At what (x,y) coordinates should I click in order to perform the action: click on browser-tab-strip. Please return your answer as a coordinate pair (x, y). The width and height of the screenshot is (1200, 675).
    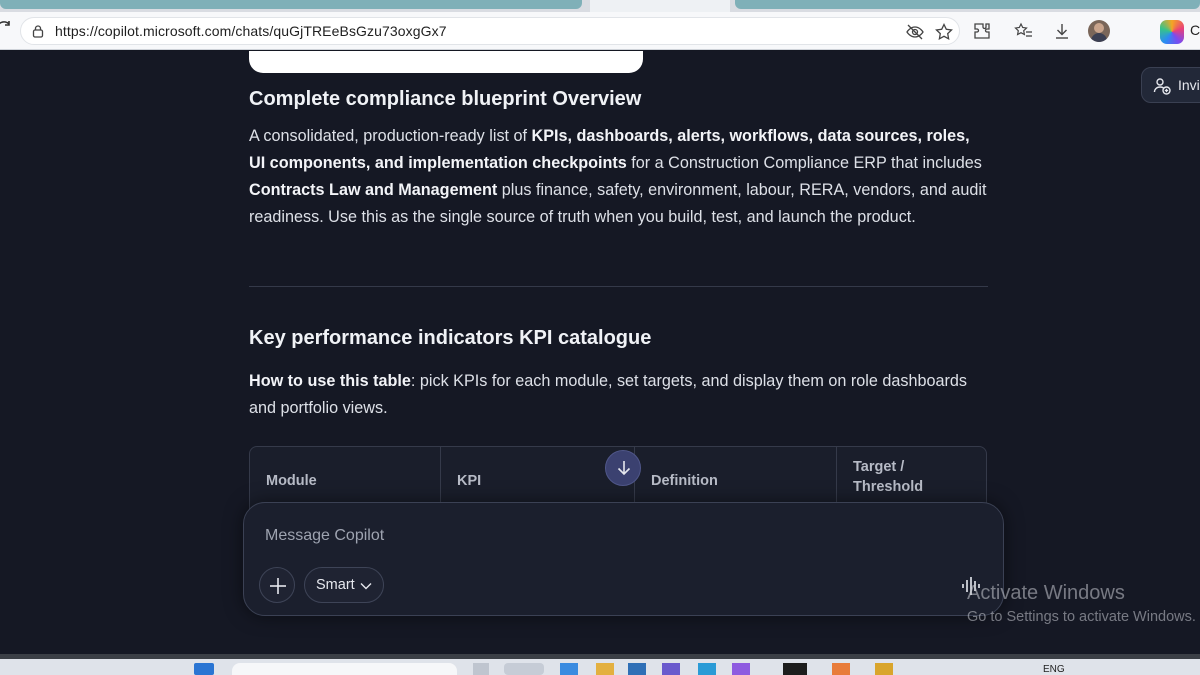
    Looking at the image, I should click on (600, 6).